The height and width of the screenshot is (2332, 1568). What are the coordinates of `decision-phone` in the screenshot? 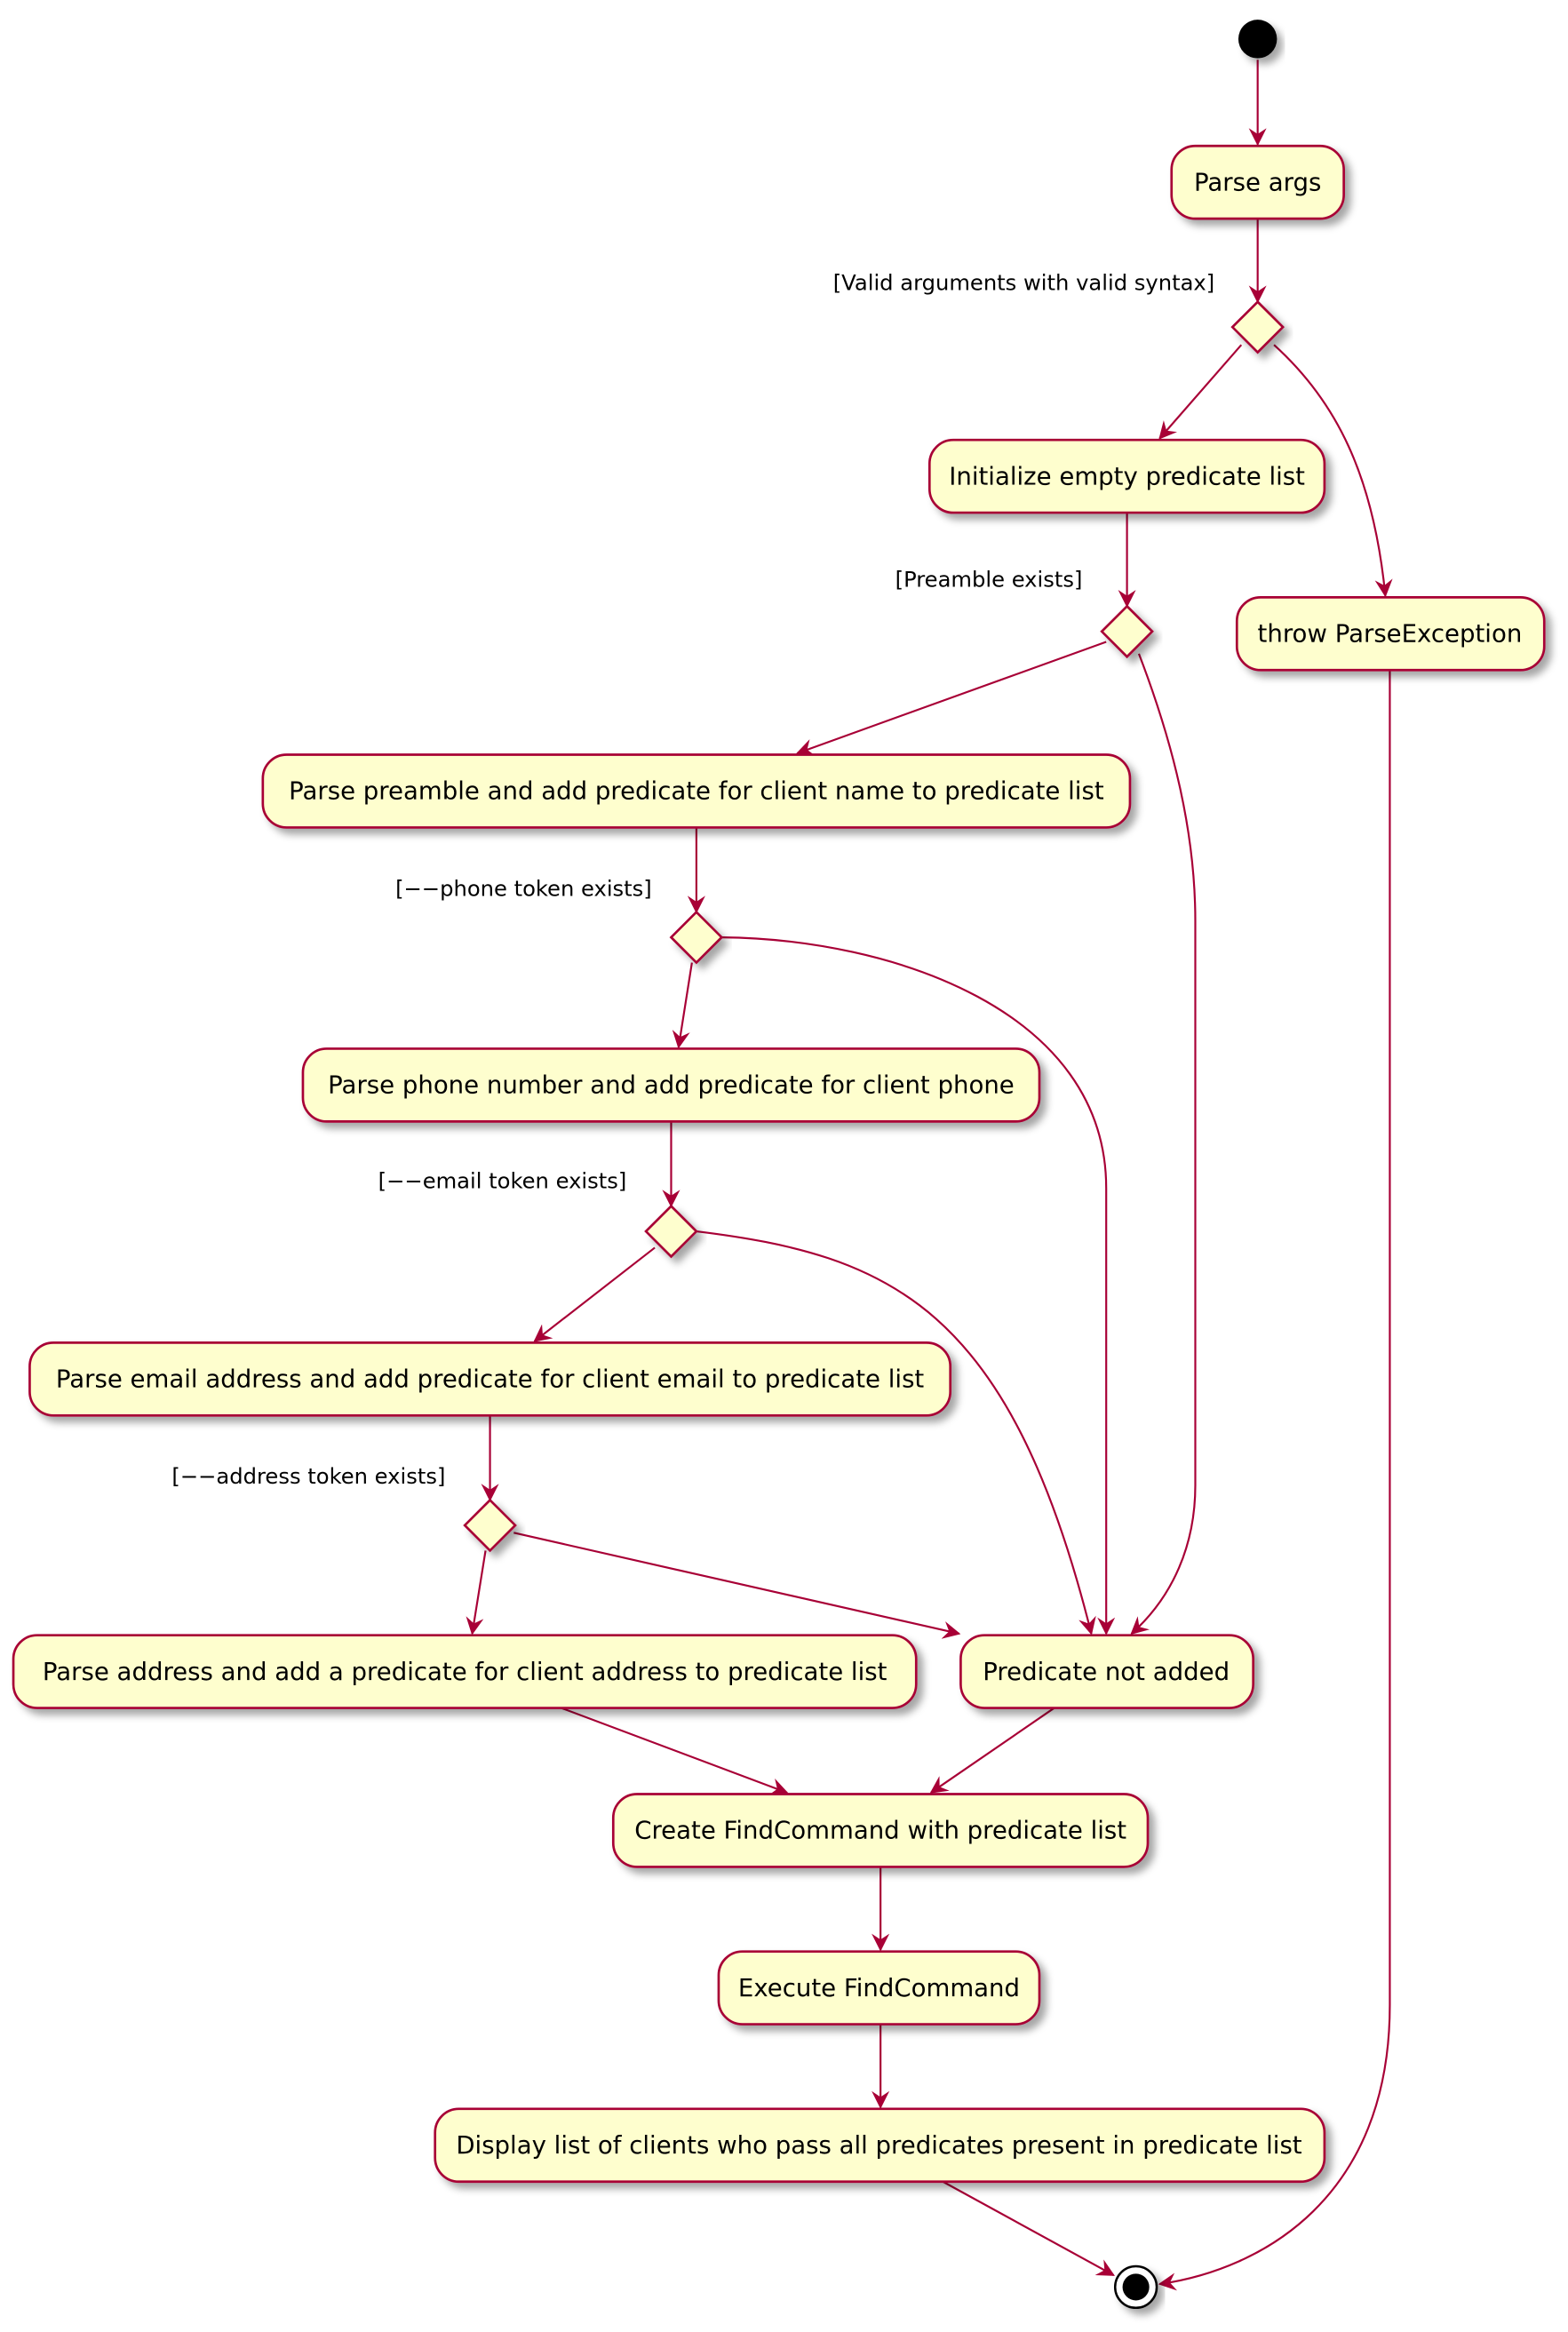 It's located at (696, 937).